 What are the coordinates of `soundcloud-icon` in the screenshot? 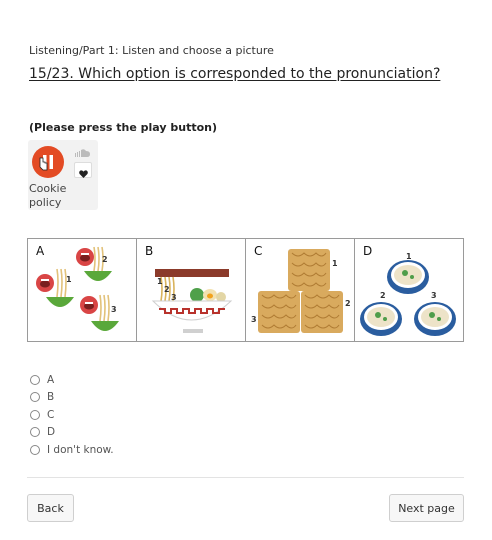 It's located at (82, 153).